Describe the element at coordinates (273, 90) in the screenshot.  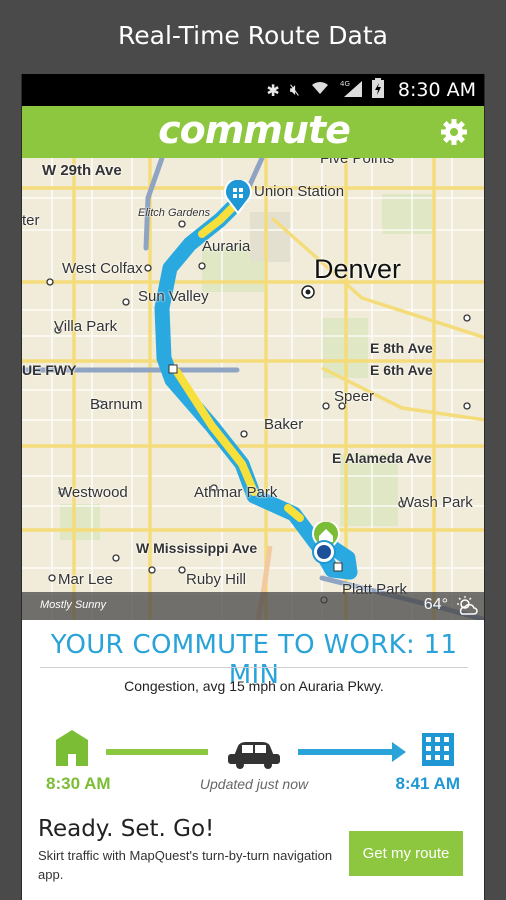
I see `bluetooth-icon: ✱` at that location.